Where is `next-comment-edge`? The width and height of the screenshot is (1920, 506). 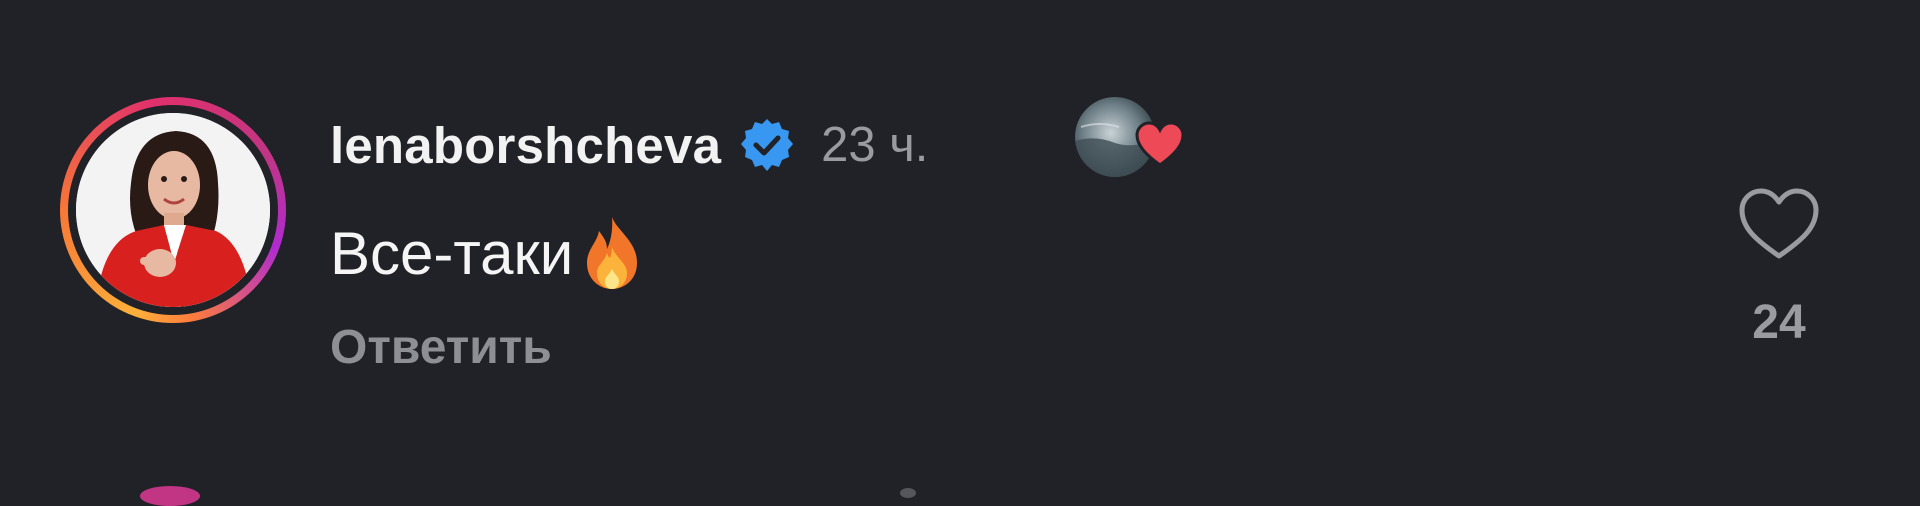 next-comment-edge is located at coordinates (908, 493).